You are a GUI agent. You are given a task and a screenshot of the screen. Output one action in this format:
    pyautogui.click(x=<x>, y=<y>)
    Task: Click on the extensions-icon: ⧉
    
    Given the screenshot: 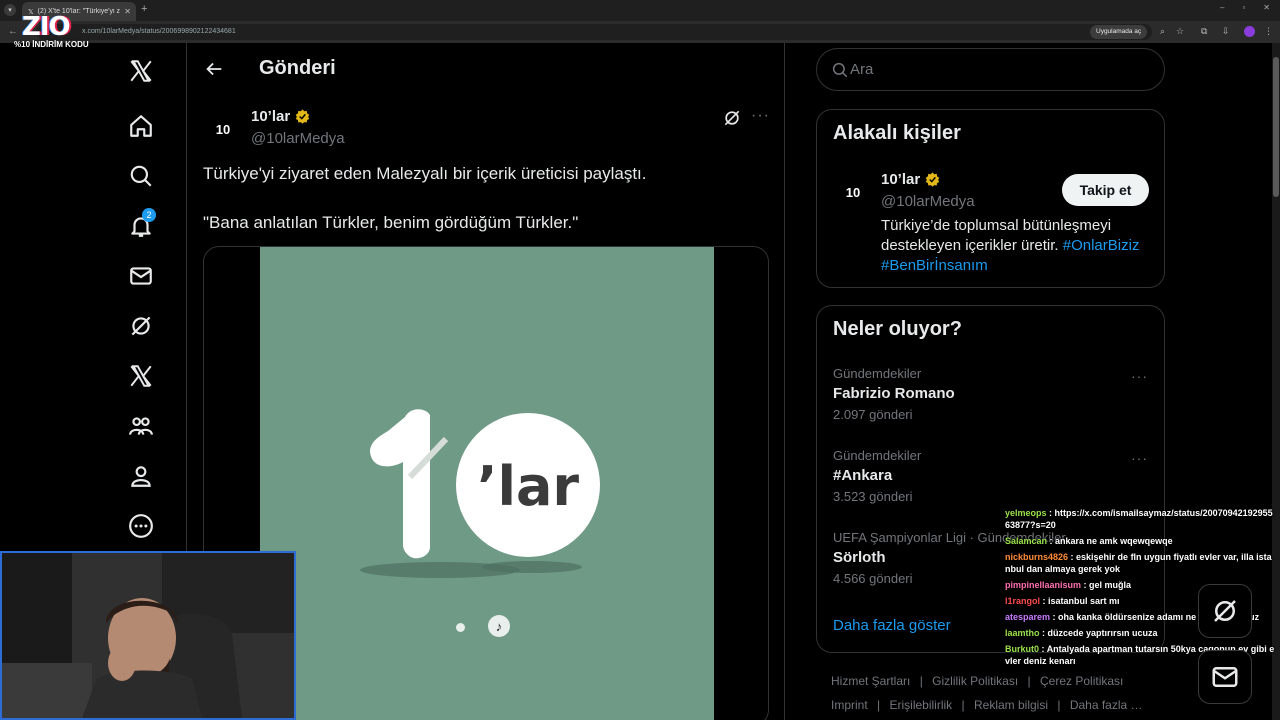 What is the action you would take?
    pyautogui.click(x=1204, y=31)
    